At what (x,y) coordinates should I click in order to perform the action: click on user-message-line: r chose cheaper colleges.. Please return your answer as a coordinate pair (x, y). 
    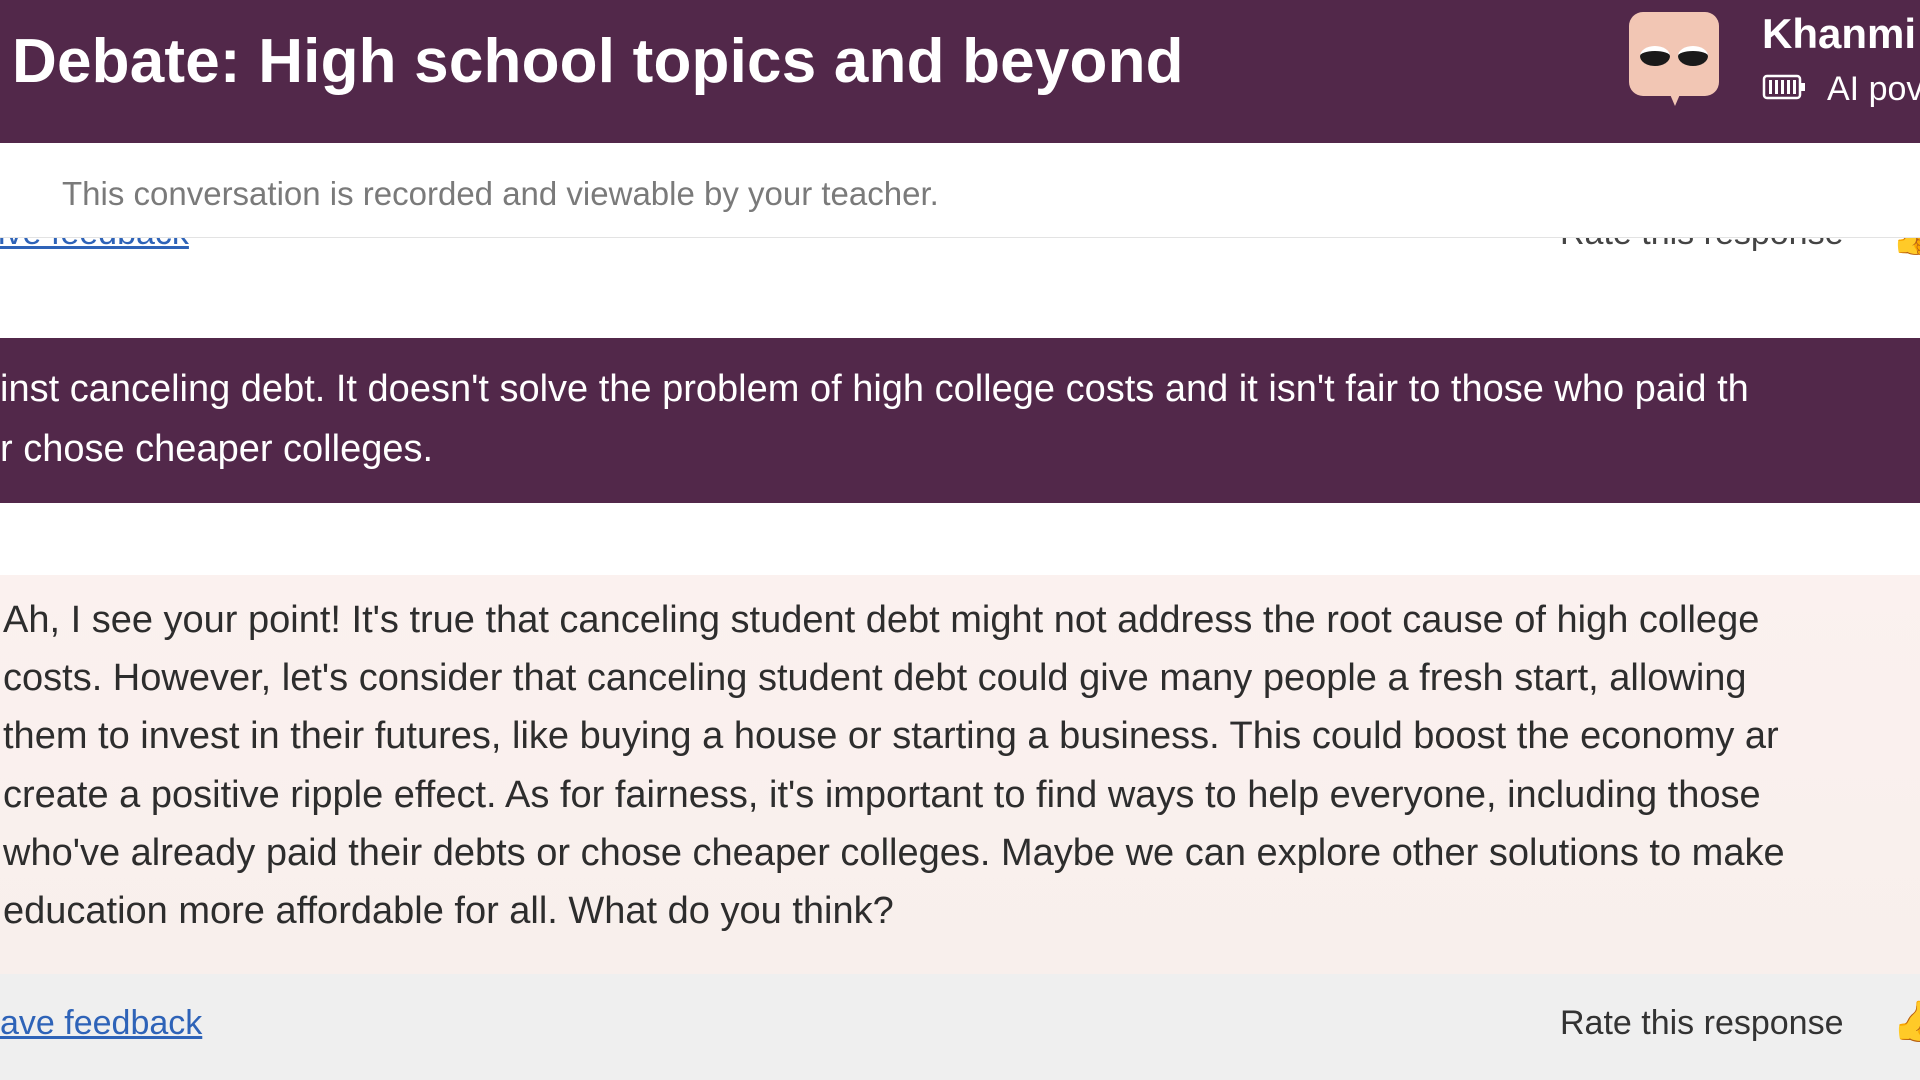
    Looking at the image, I should click on (217, 449).